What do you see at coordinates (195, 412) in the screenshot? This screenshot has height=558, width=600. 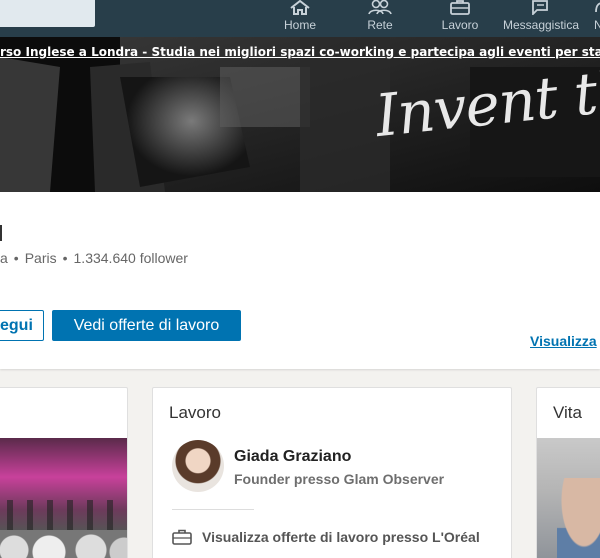 I see `card-jobs-title: Lavoro` at bounding box center [195, 412].